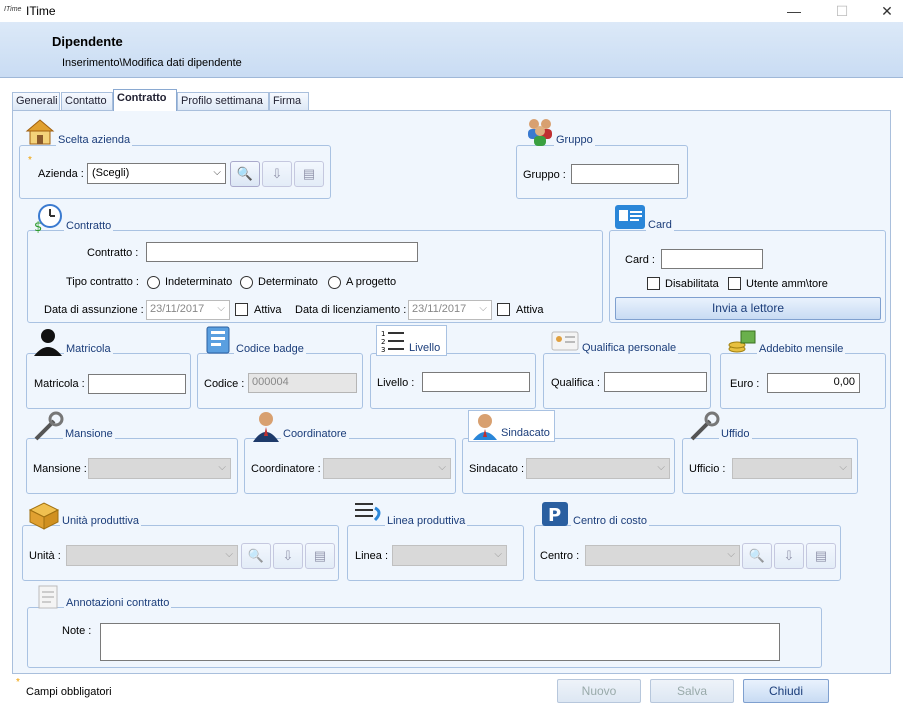  What do you see at coordinates (44, 516) in the screenshot?
I see `box-package-icon` at bounding box center [44, 516].